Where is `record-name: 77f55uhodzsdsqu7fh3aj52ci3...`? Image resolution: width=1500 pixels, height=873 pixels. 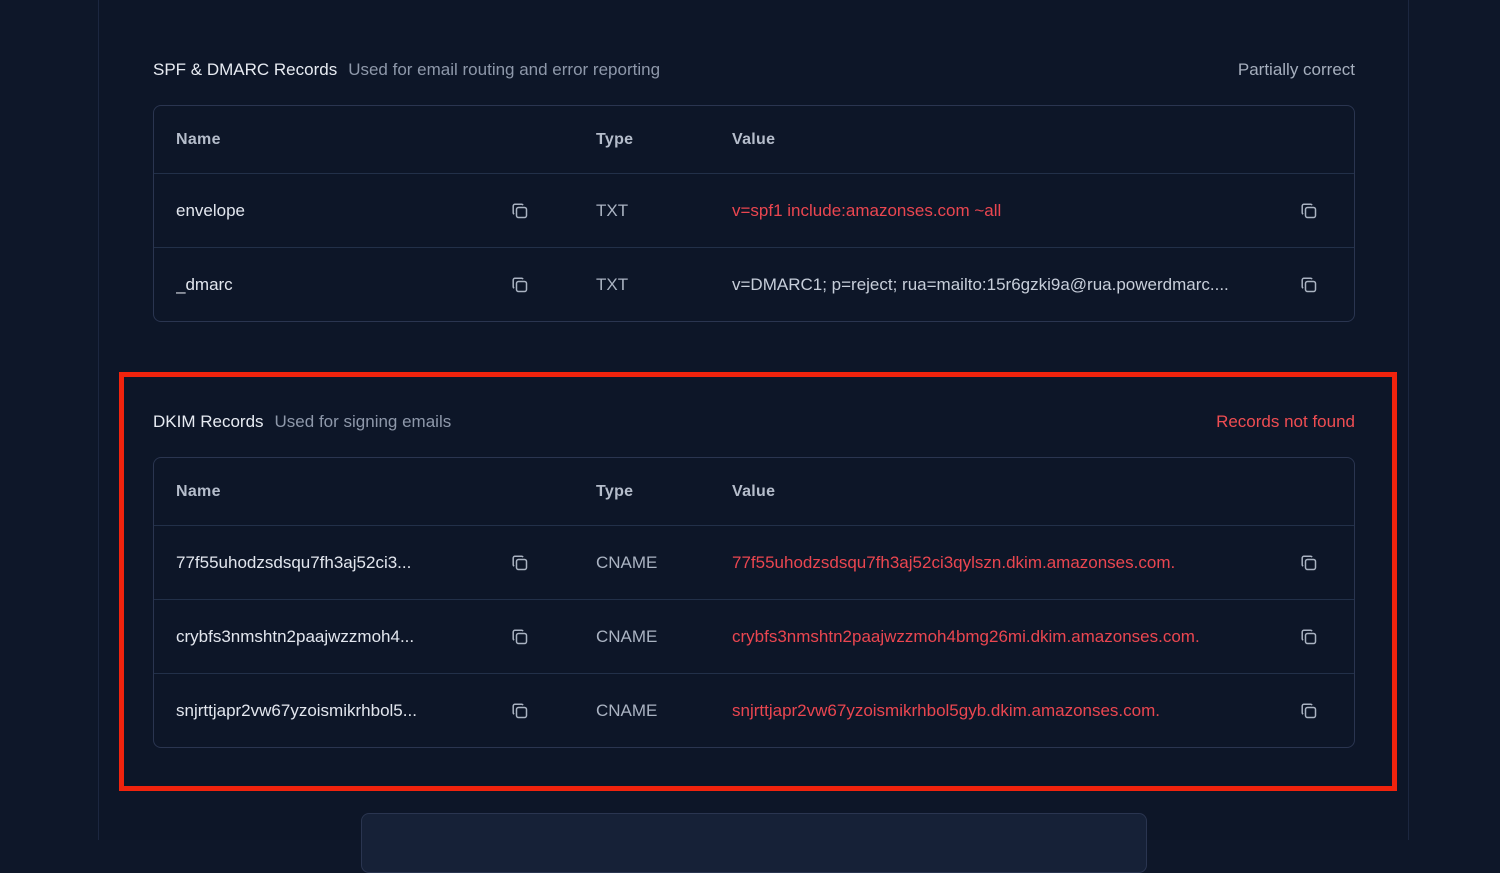
record-name: 77f55uhodzsdsqu7fh3aj52ci3... is located at coordinates (294, 562).